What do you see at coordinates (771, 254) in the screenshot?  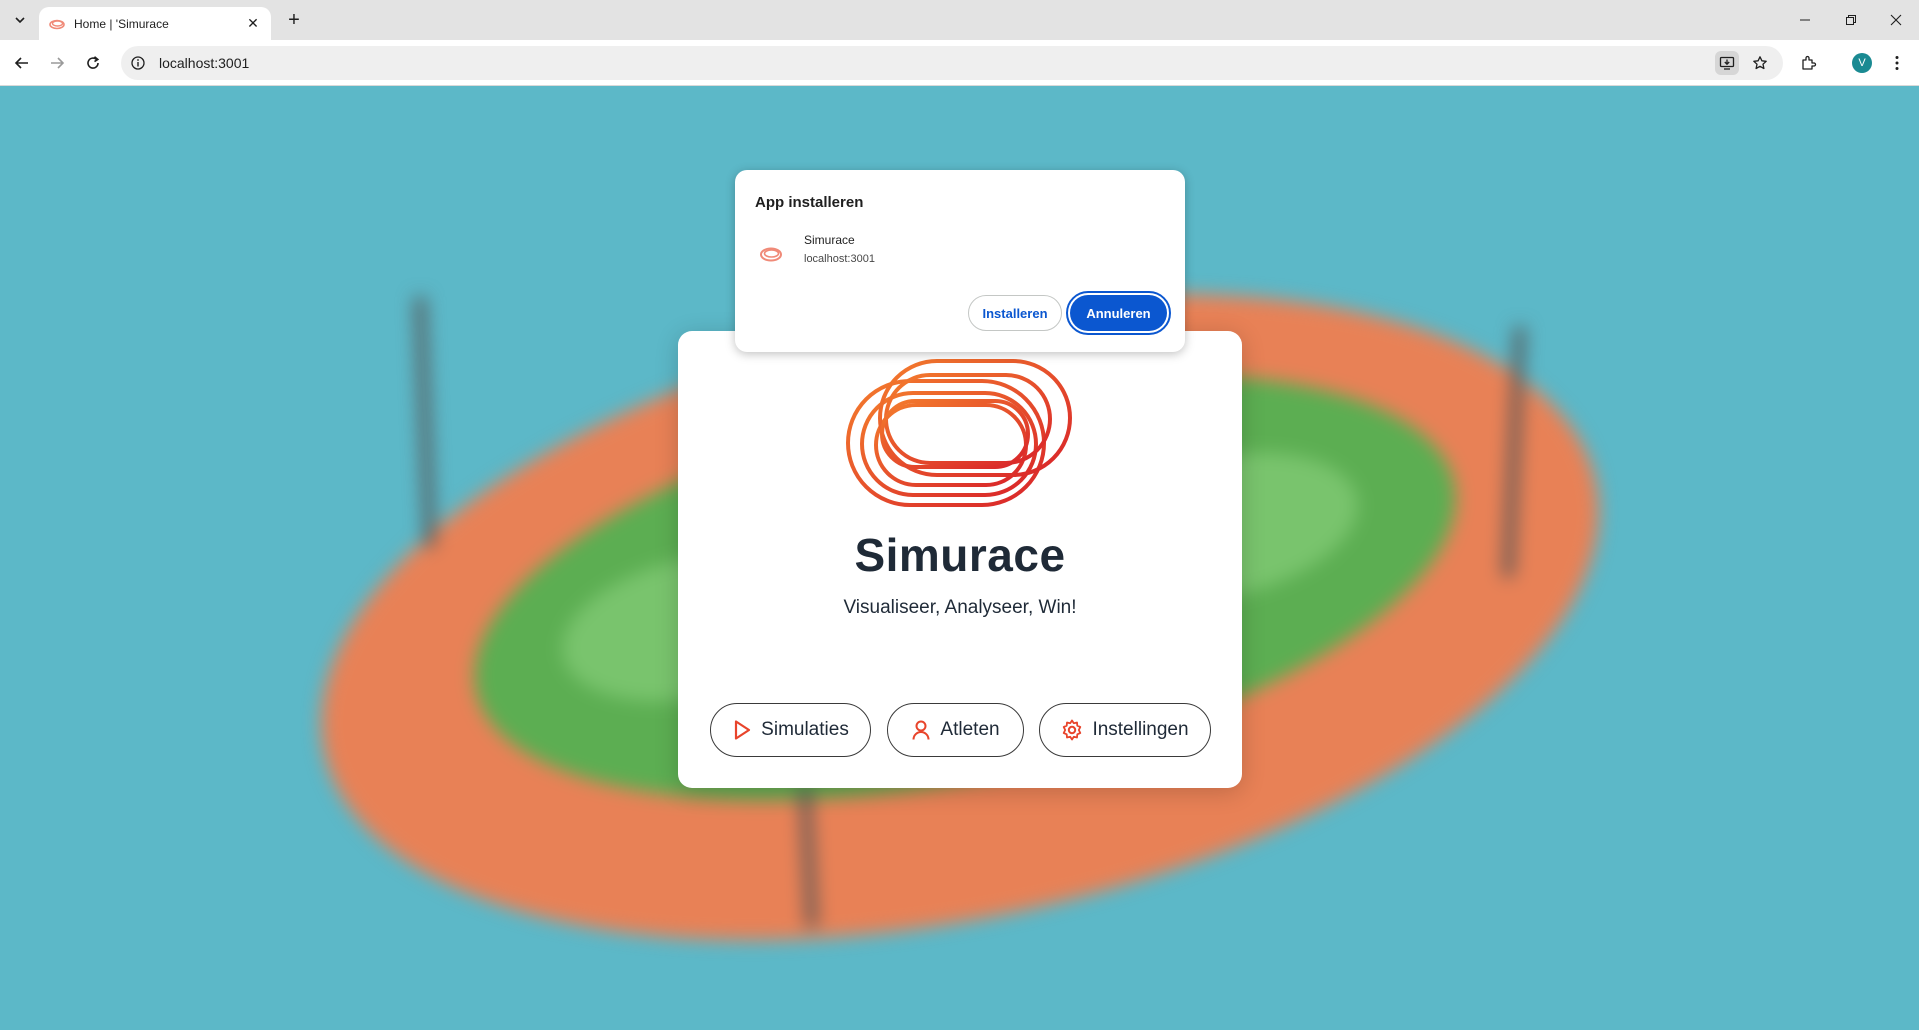 I see `simurace-app-icon` at bounding box center [771, 254].